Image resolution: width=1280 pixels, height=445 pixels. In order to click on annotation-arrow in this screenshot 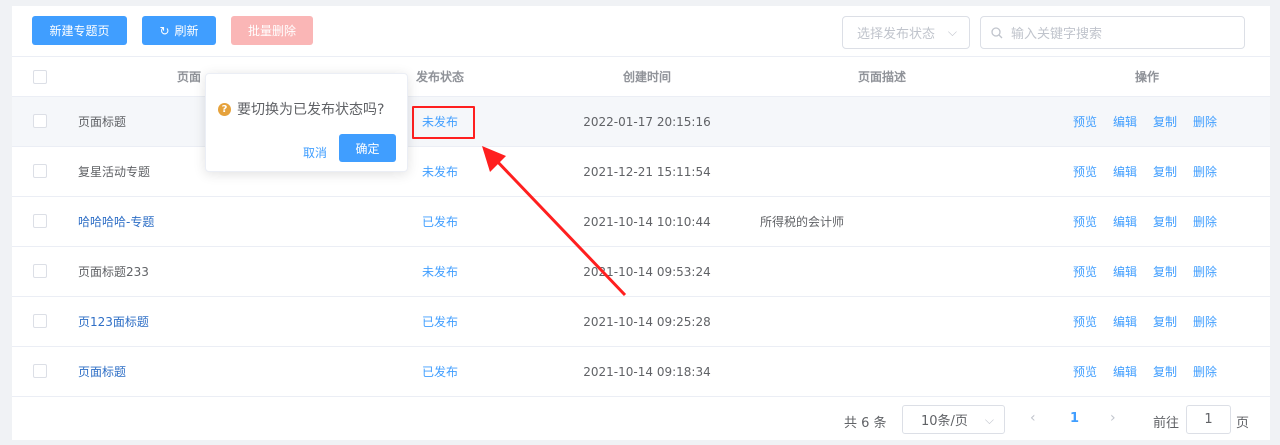, I will do `click(554, 221)`.